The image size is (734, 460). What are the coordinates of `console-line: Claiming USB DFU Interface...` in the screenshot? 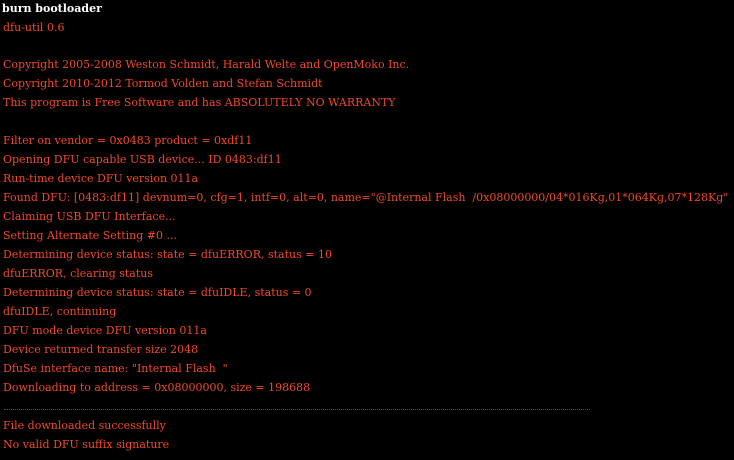 It's located at (89, 216).